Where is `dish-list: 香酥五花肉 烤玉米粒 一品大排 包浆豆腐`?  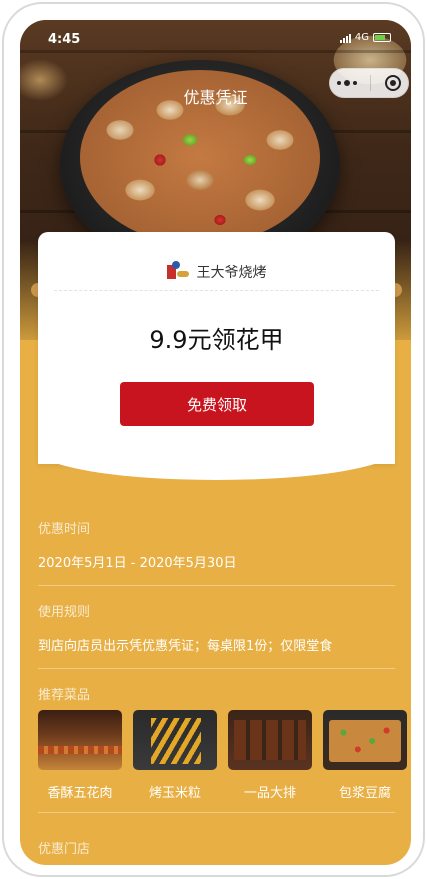 dish-list: 香酥五花肉 烤玉米粒 一品大排 包浆豆腐 is located at coordinates (224, 755).